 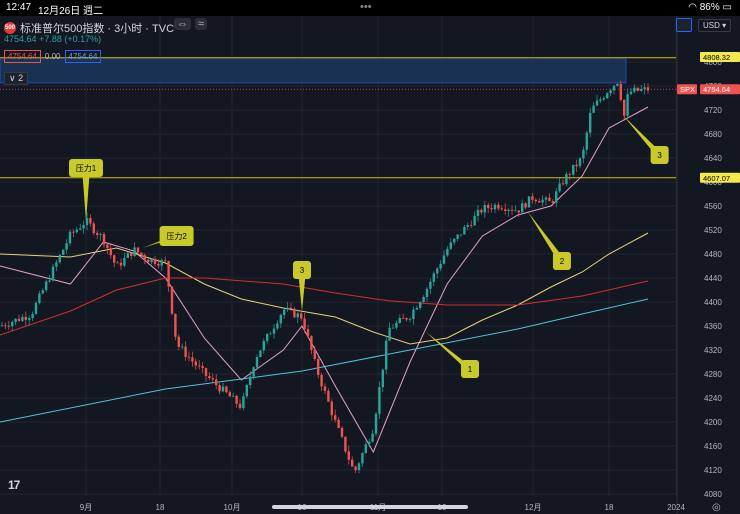 I want to click on y-tick-label: 4560, so click(x=713, y=206).